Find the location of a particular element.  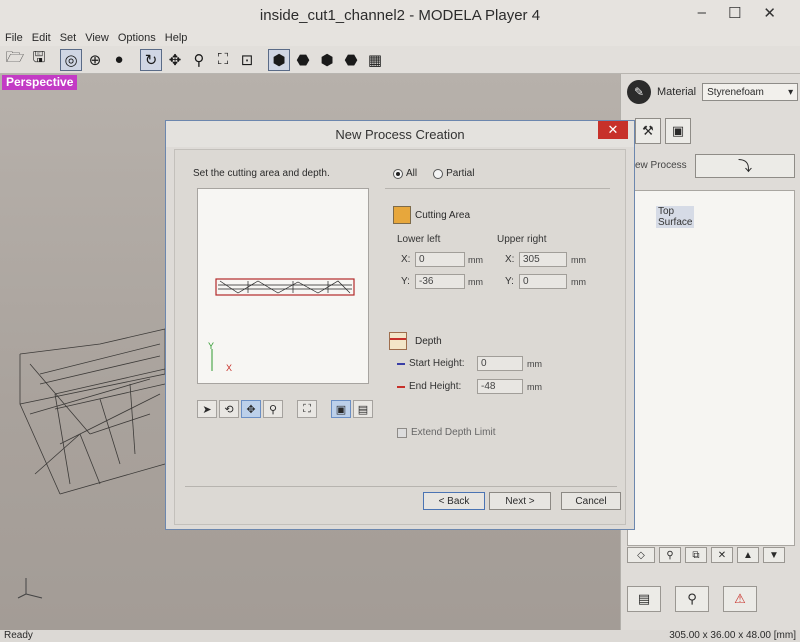

tree-actions: ◇ ⚲ ⧉ ✕ ▲ ▼ is located at coordinates (706, 555).